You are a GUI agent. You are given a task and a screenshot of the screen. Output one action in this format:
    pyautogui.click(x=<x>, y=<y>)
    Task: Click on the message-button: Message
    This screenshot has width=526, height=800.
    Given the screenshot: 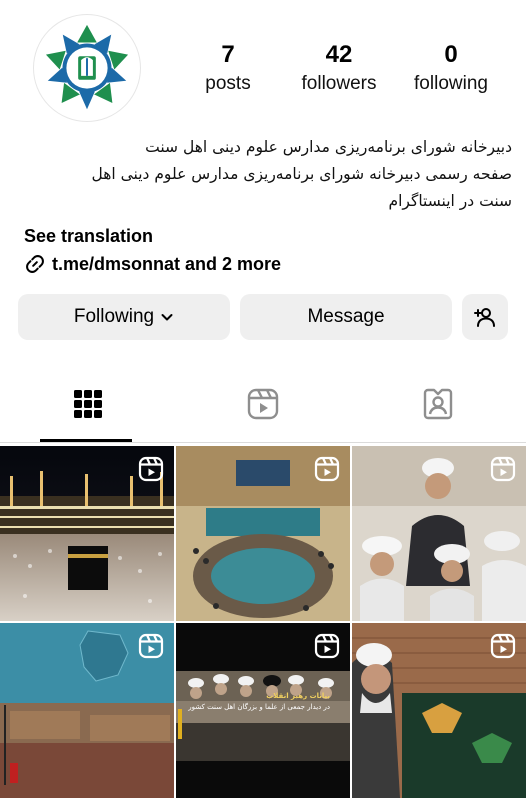 What is the action you would take?
    pyautogui.click(x=346, y=317)
    